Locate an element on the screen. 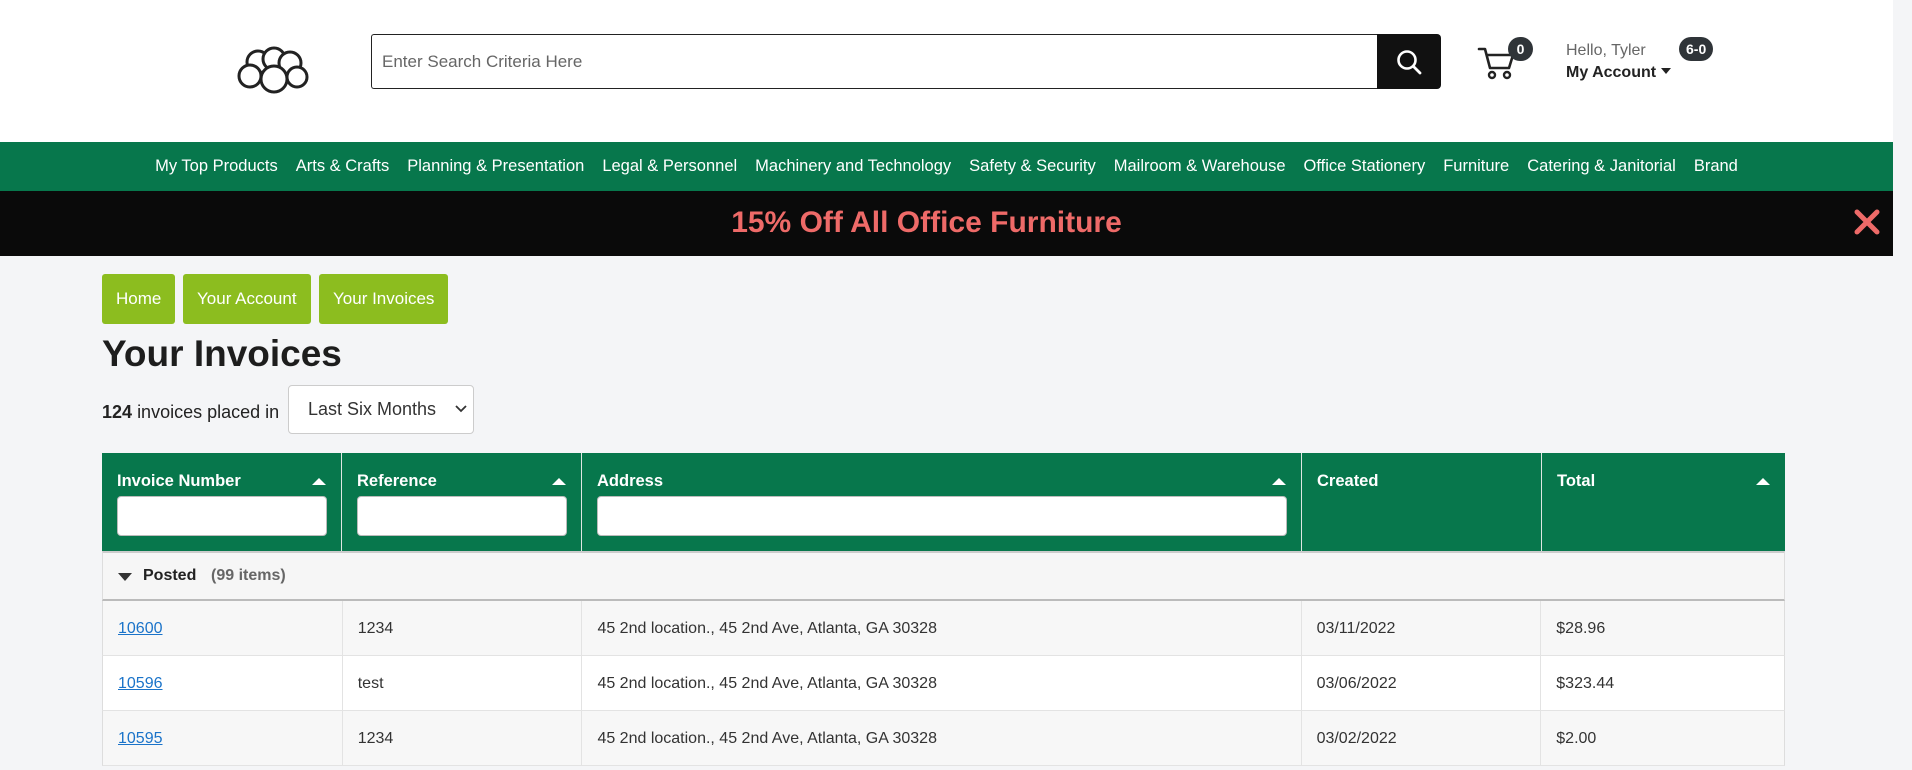  created-cell: 03/02/2022 is located at coordinates (1422, 738).